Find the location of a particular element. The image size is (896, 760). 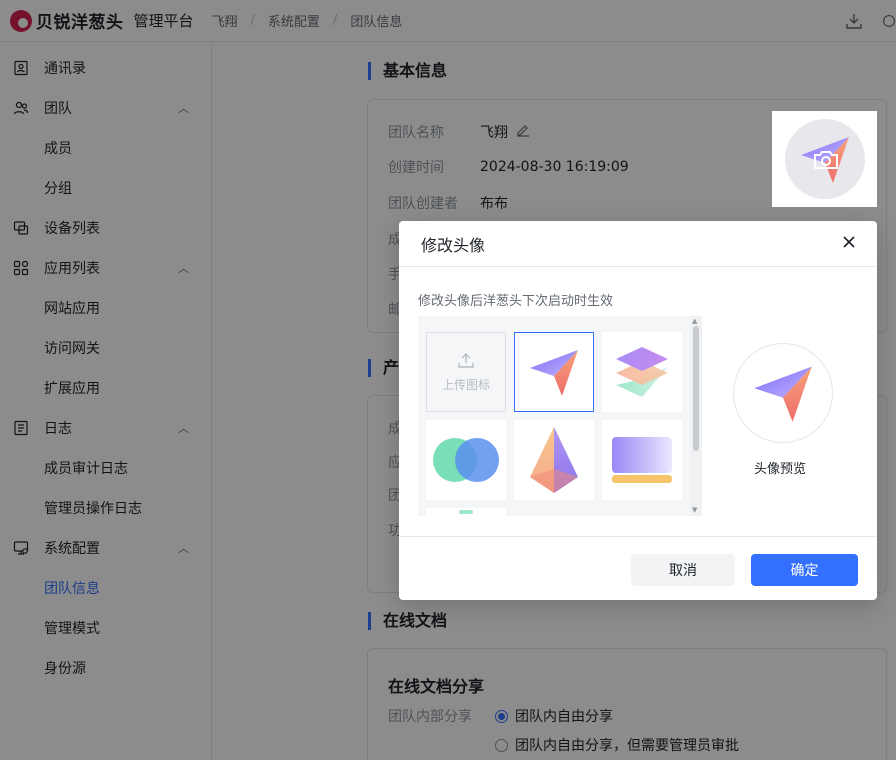

avatar-preview is located at coordinates (783, 393).